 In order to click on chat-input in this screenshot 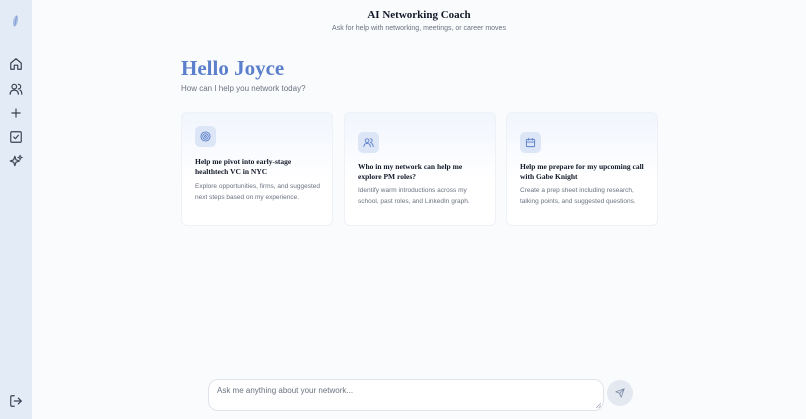, I will do `click(406, 395)`.